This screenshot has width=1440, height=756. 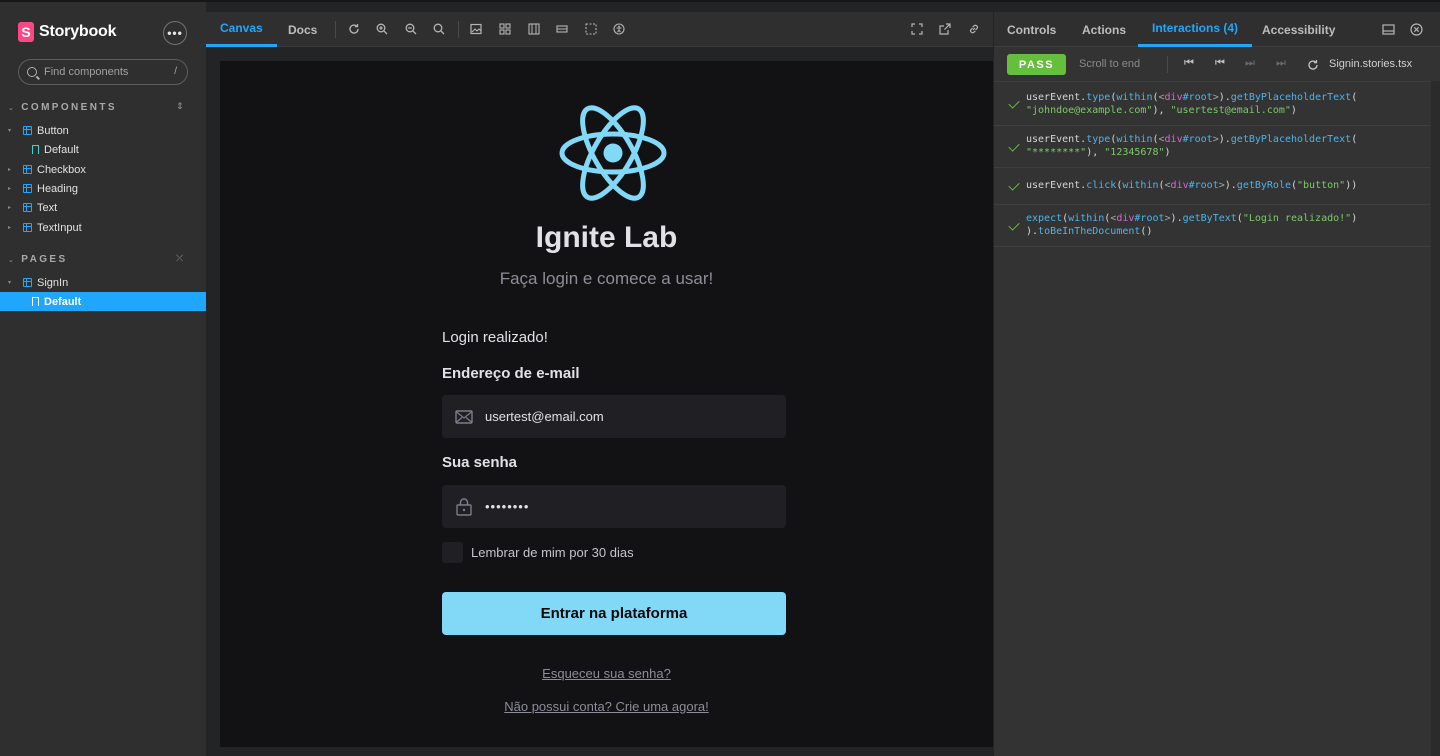 What do you see at coordinates (606, 673) in the screenshot?
I see `forgot-password-link: Esqueceu sua senha?` at bounding box center [606, 673].